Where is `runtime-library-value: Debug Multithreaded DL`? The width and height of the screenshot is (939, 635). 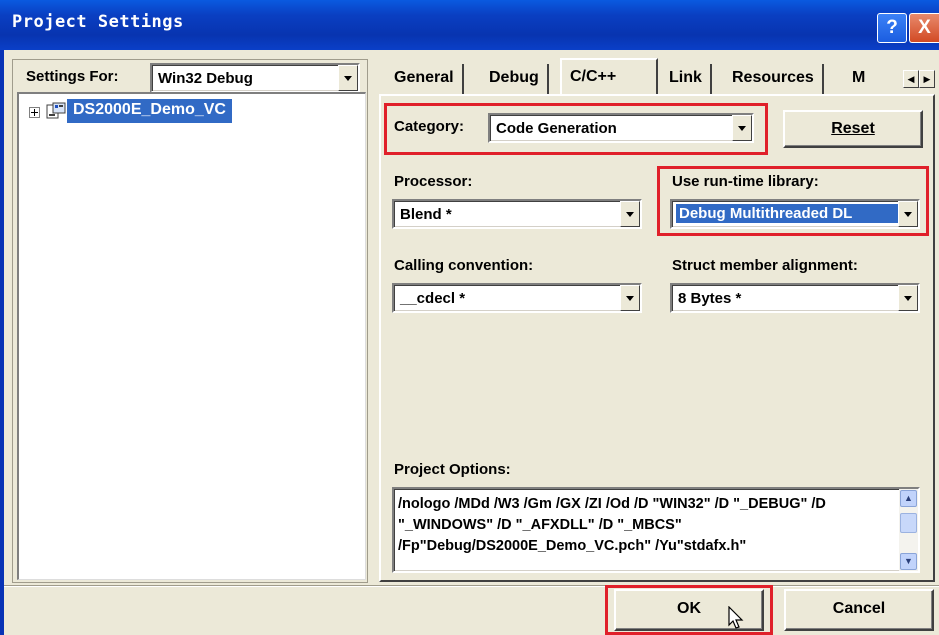
runtime-library-value: Debug Multithreaded DL is located at coordinates (787, 213).